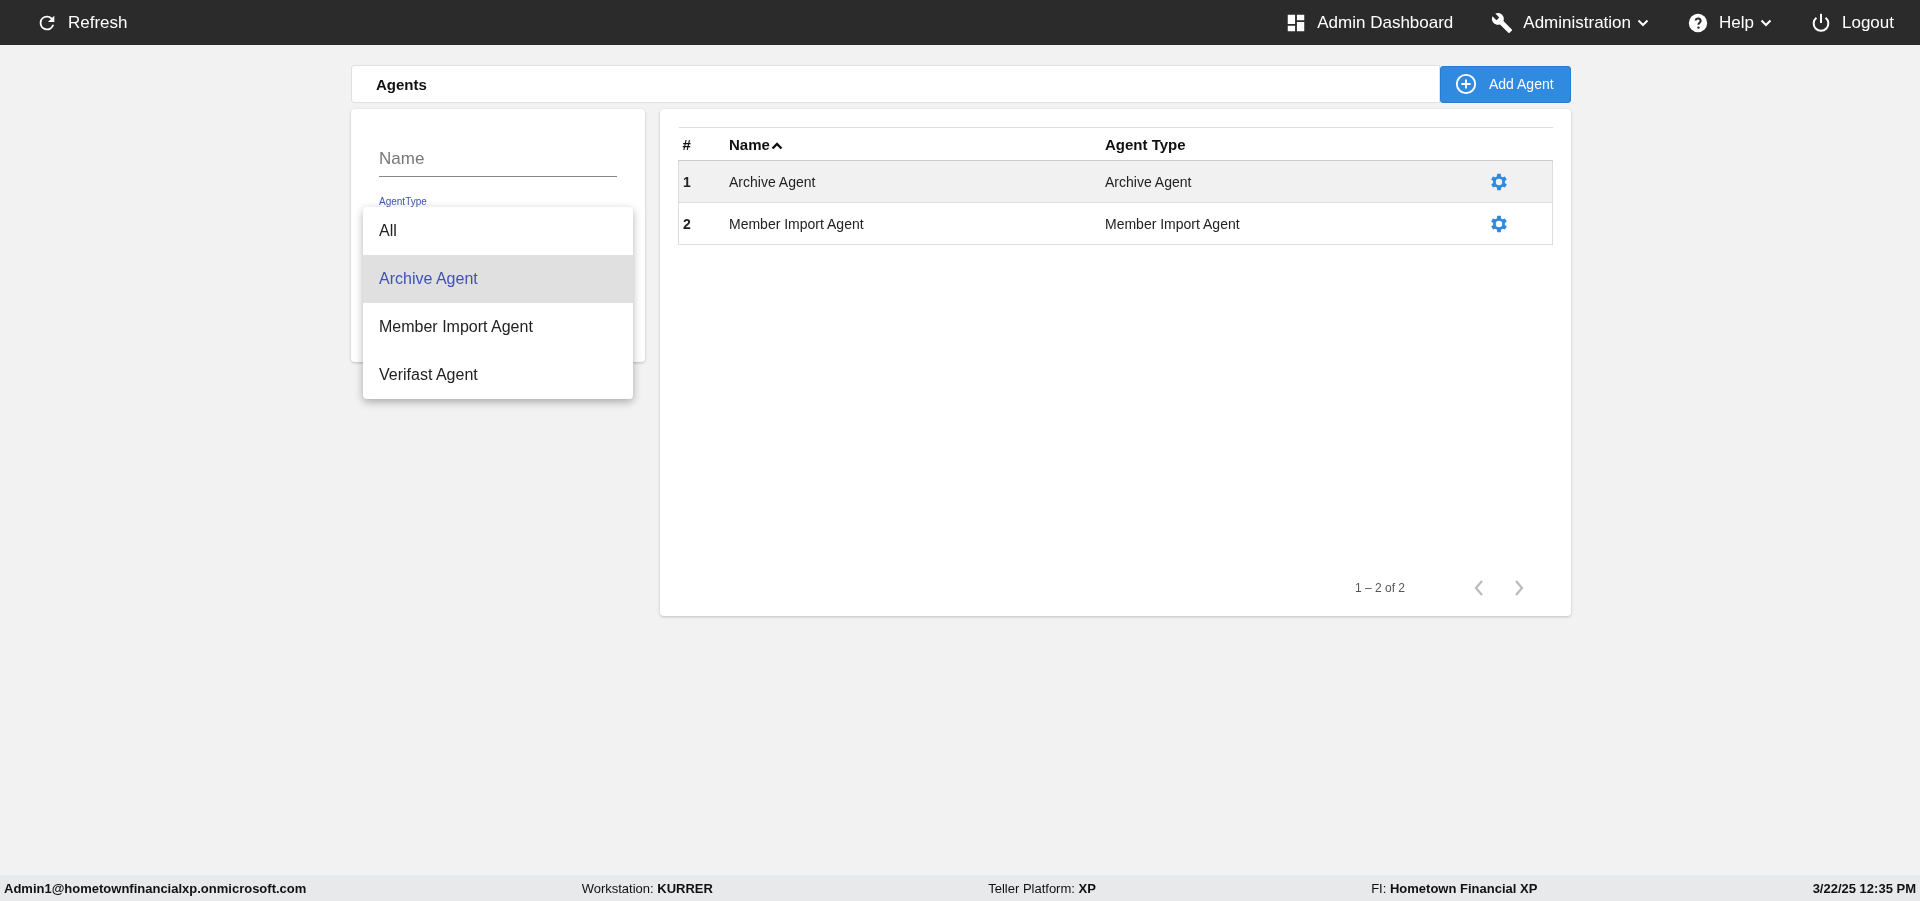 Image resolution: width=1920 pixels, height=901 pixels. Describe the element at coordinates (82, 22) in the screenshot. I see `refresh-button: Refresh` at that location.